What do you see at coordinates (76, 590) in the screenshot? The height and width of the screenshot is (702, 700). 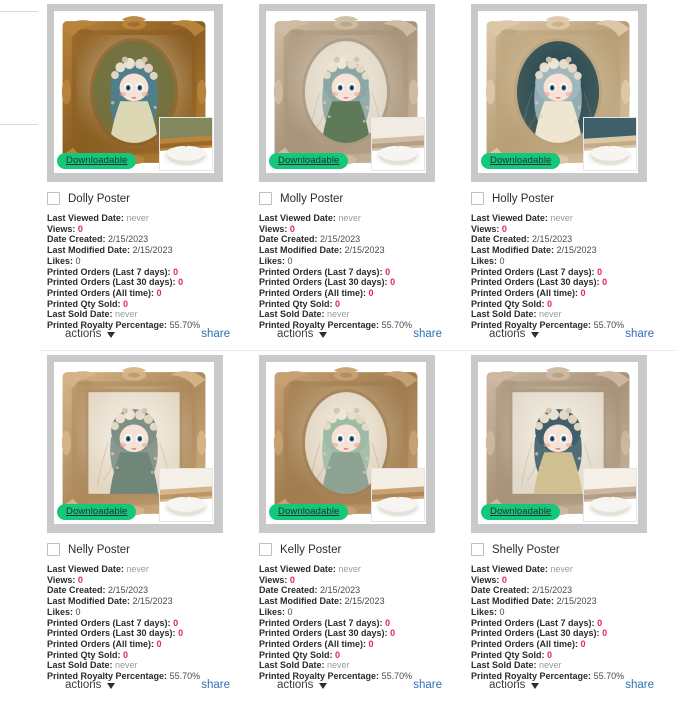 I see `meta-label-date_created: Date Created:` at bounding box center [76, 590].